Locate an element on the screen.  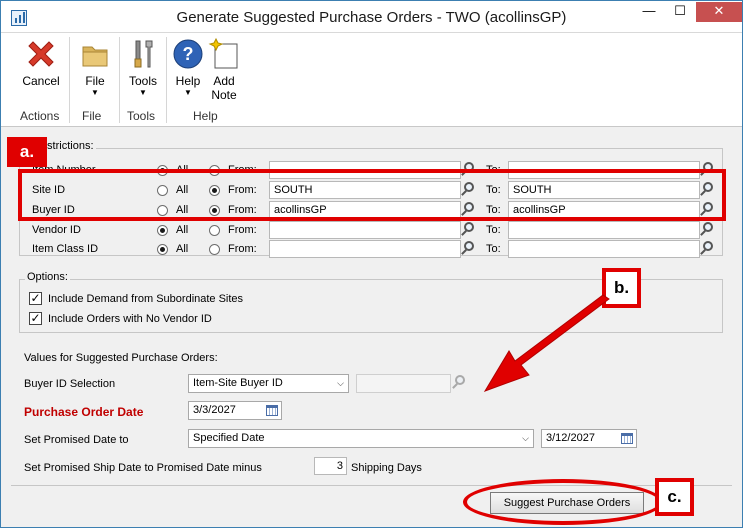
tools-menu-button: Tools ▼ is located at coordinates (143, 67).